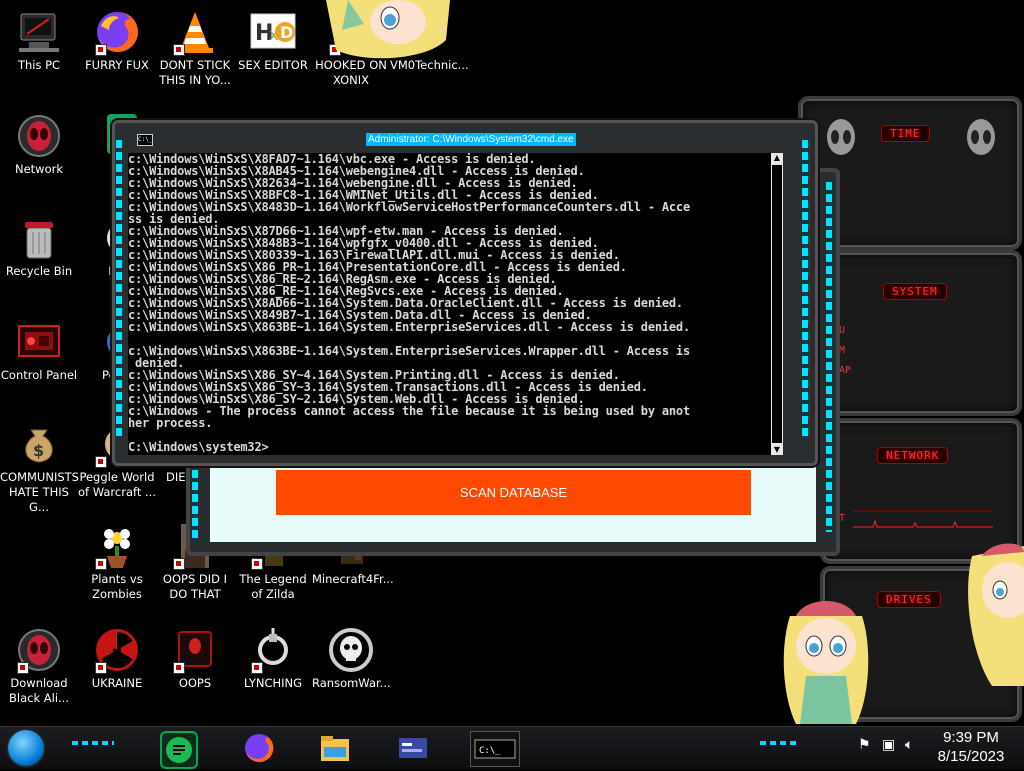 This screenshot has width=1024, height=771. Describe the element at coordinates (826, 662) in the screenshot. I see `cartoon-character-bottom` at that location.